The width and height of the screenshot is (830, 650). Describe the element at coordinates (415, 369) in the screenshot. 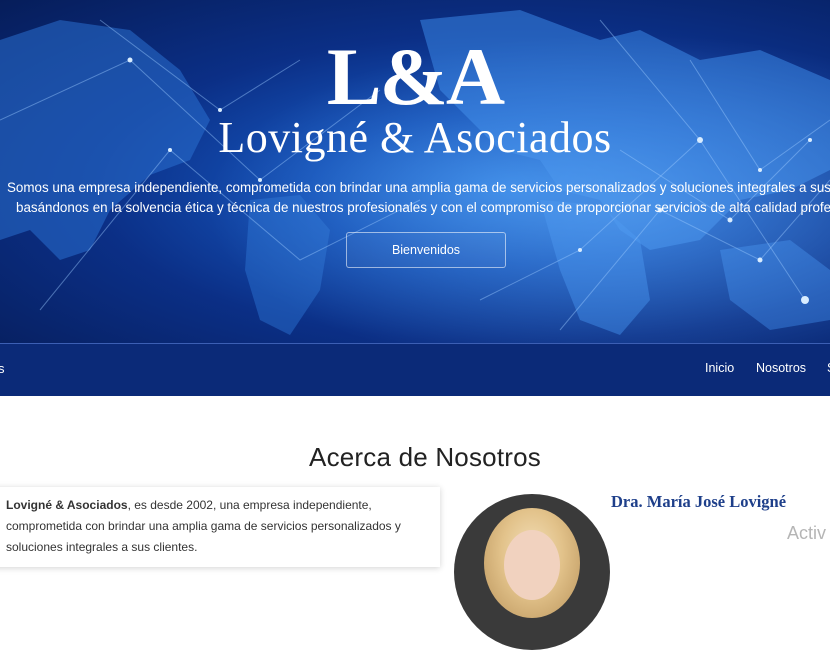

I see `main-navbar: s Inicio Nosotros S` at that location.